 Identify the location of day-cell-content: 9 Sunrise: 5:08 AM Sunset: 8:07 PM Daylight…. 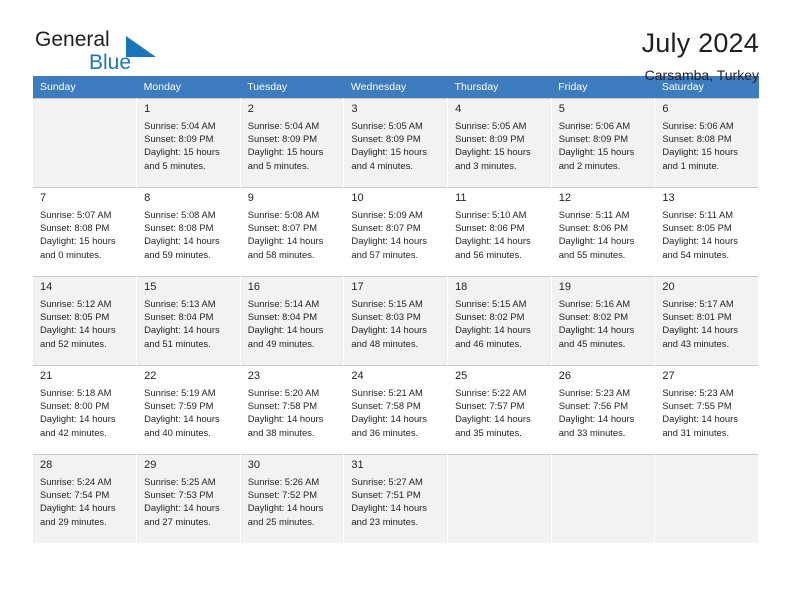
(292, 231).